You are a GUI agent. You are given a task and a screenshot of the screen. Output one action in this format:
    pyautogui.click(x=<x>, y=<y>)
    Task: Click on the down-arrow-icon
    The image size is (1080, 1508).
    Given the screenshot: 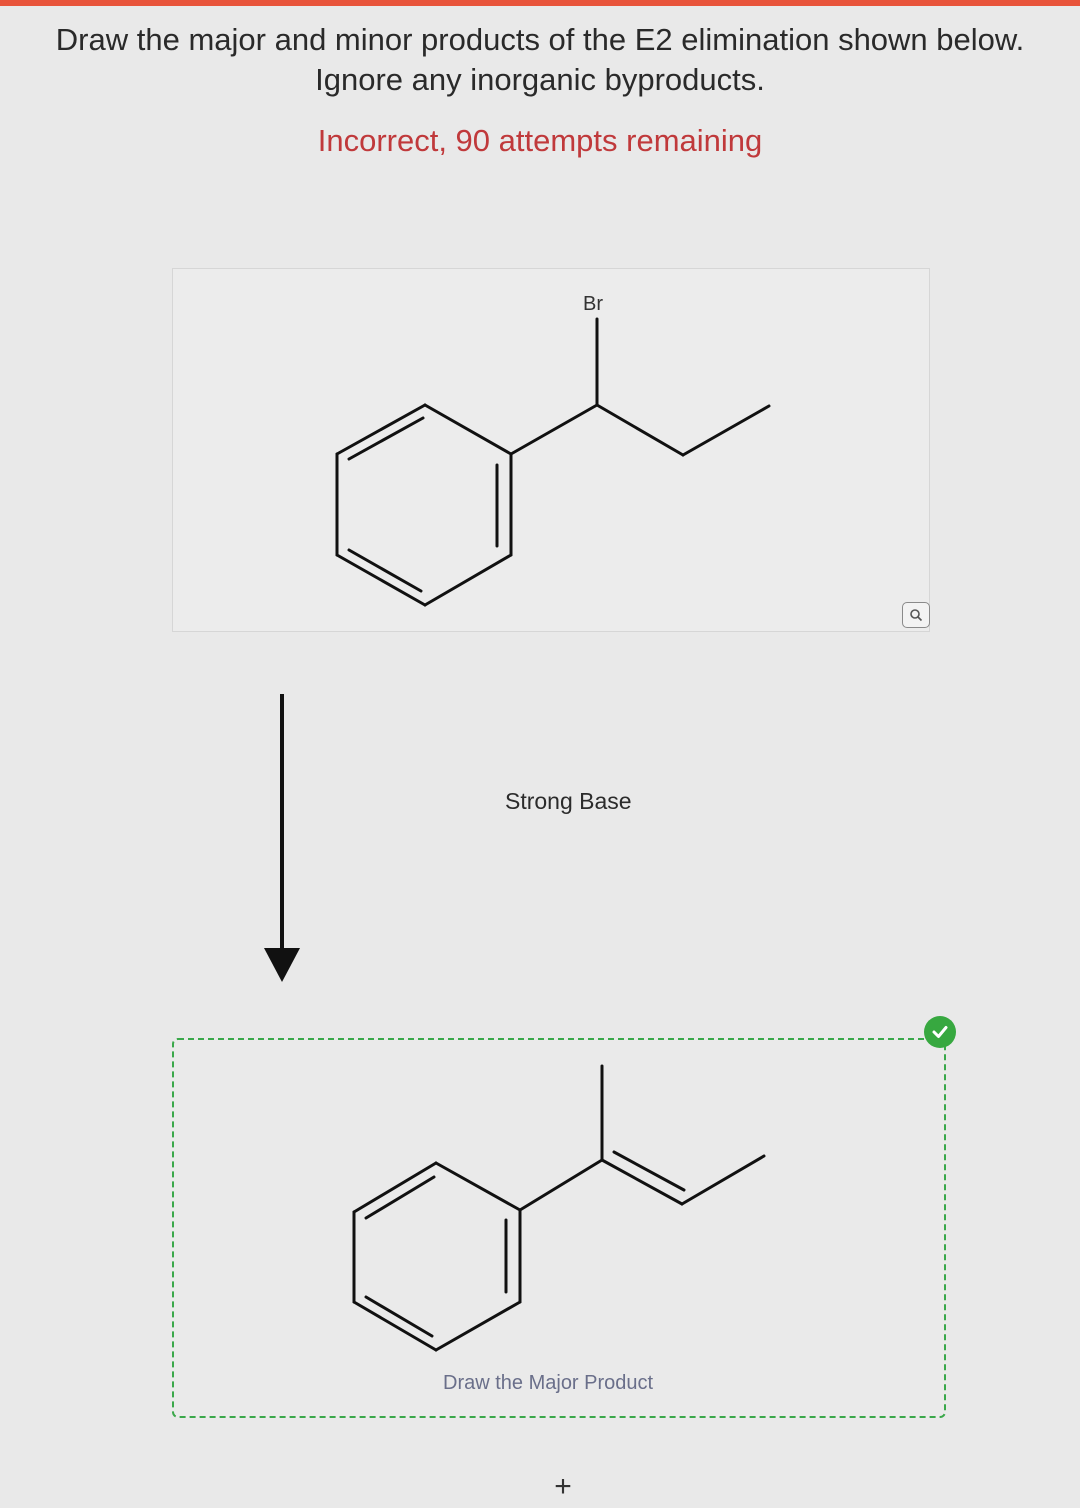 What is the action you would take?
    pyautogui.click(x=282, y=838)
    